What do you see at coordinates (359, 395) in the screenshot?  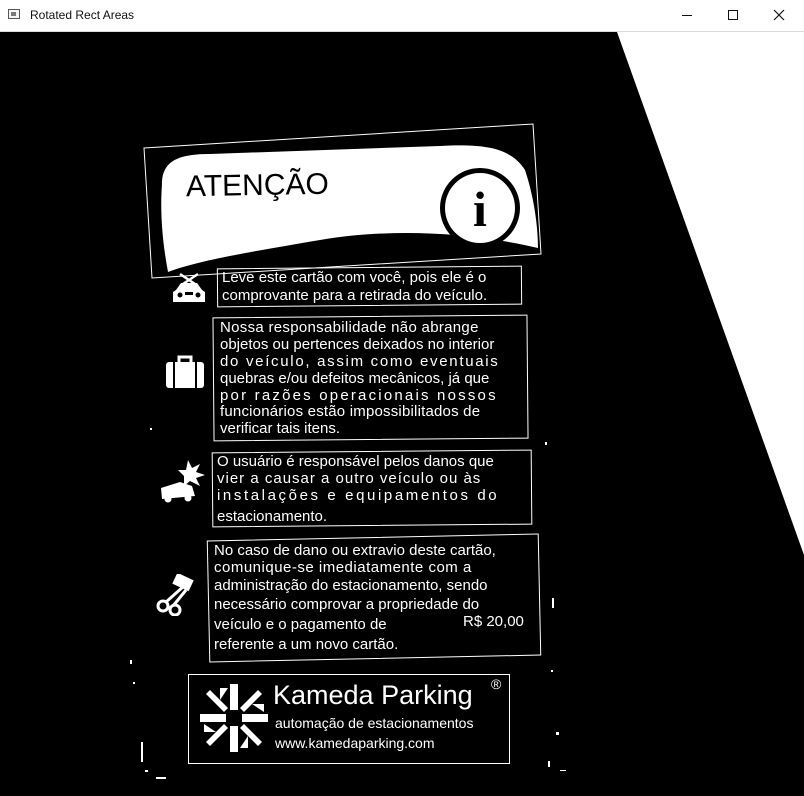 I see `notice-belongings-line-5: por razões operacionais nossos` at bounding box center [359, 395].